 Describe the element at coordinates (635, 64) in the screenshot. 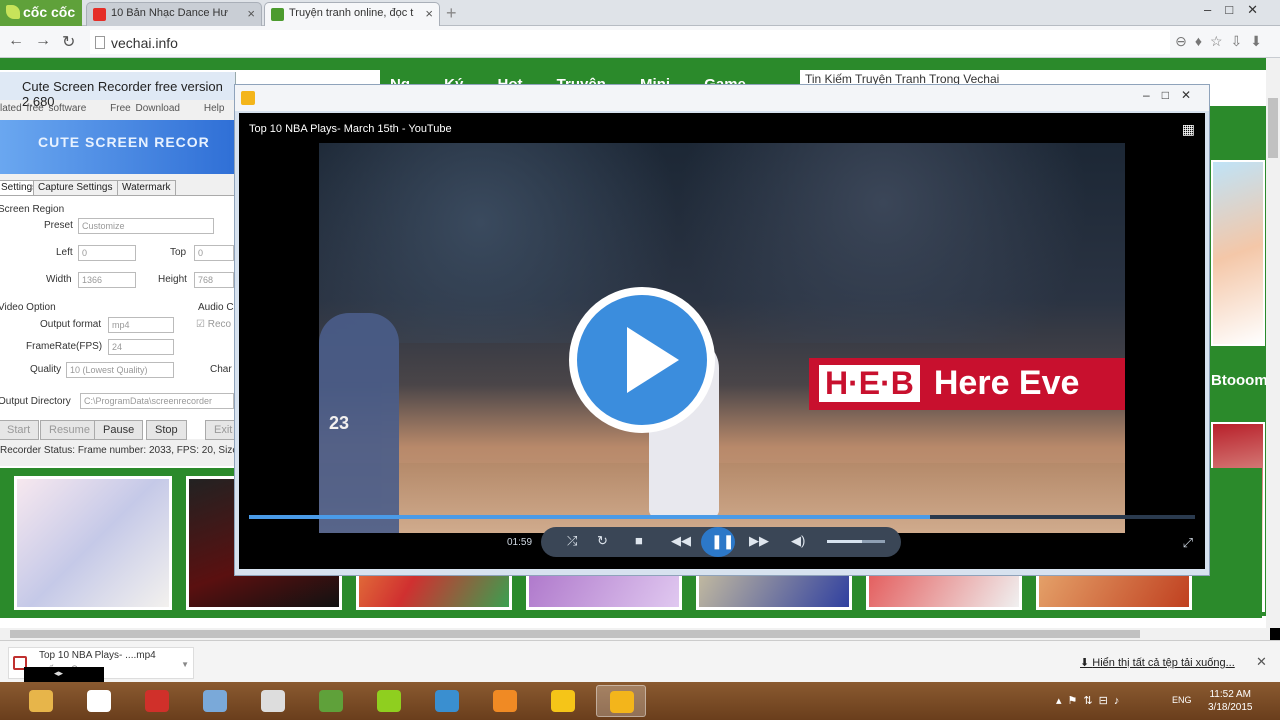

I see `page-header-bar` at that location.